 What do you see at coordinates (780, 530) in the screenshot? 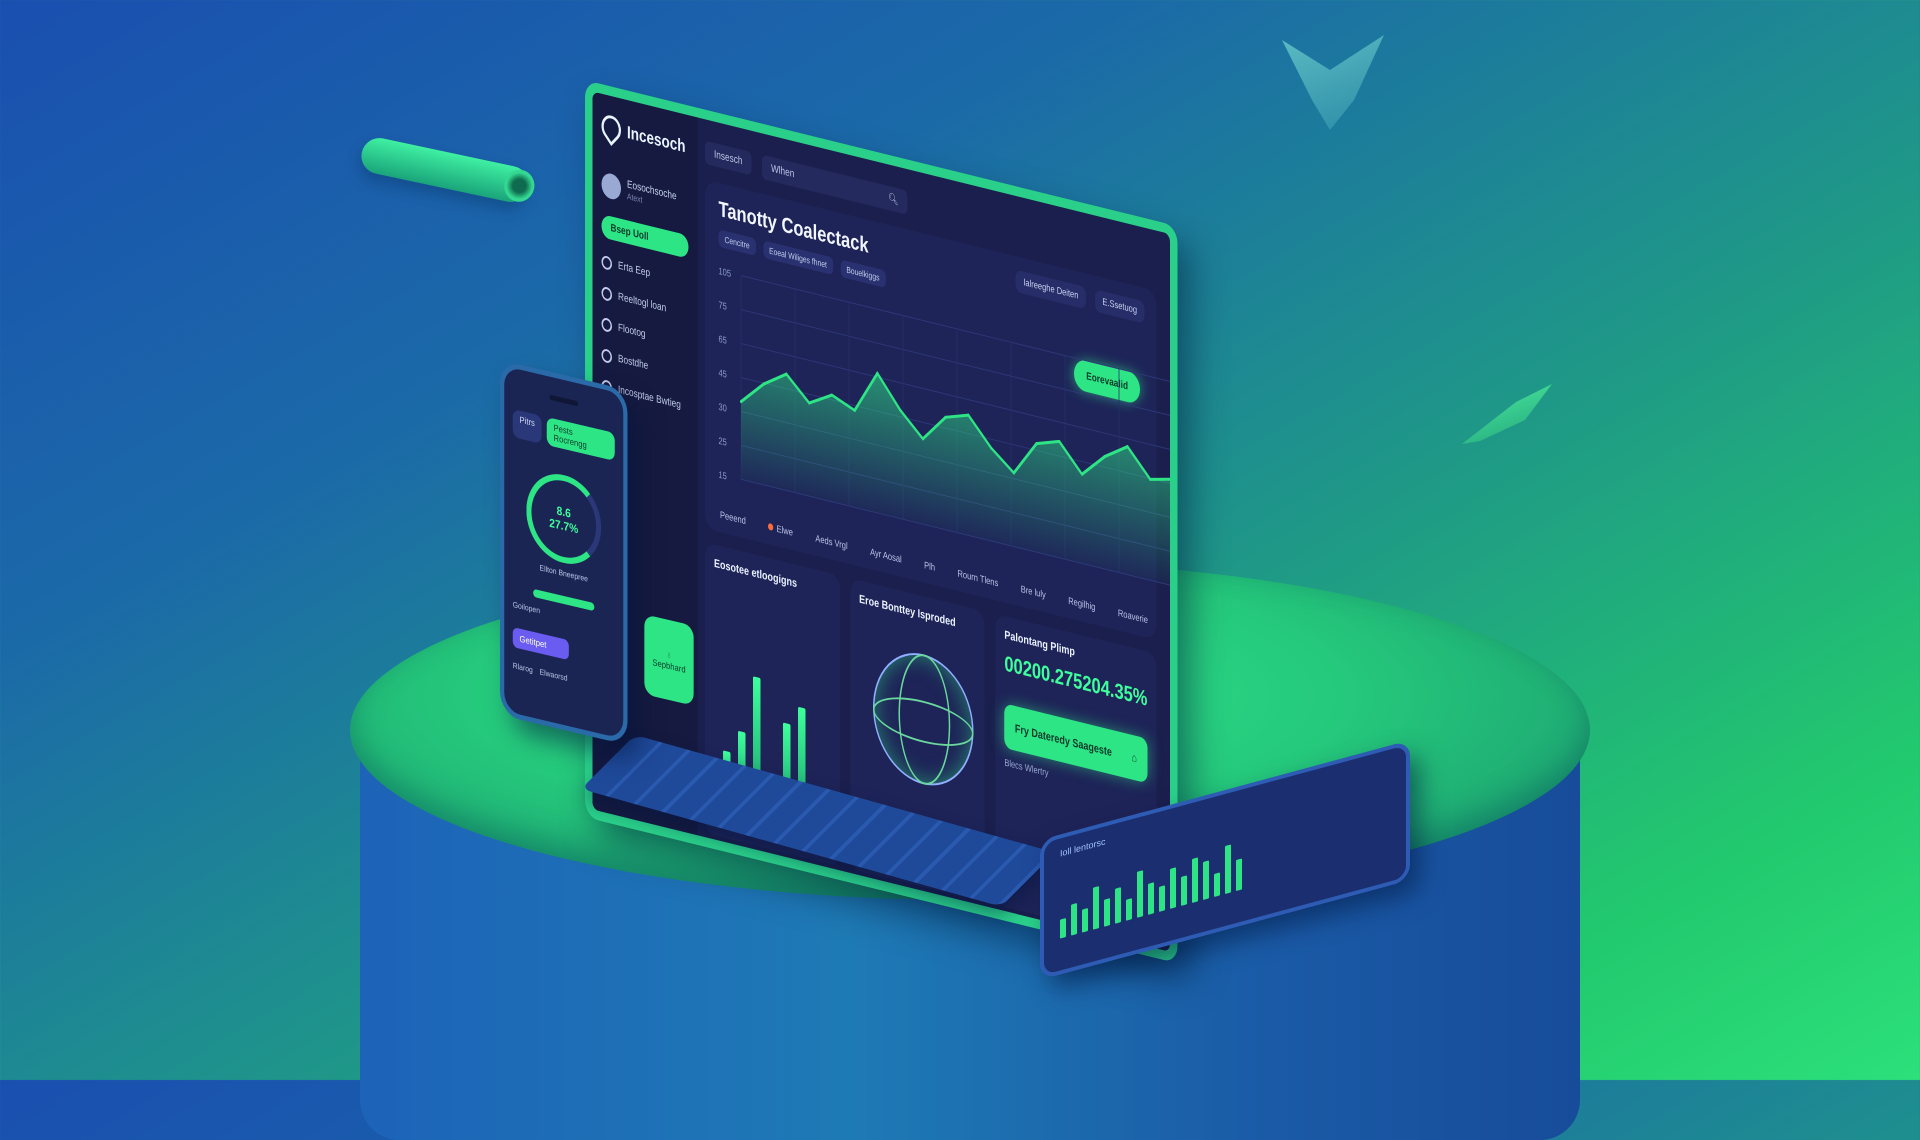
I see `legend-item: Elwe` at bounding box center [780, 530].